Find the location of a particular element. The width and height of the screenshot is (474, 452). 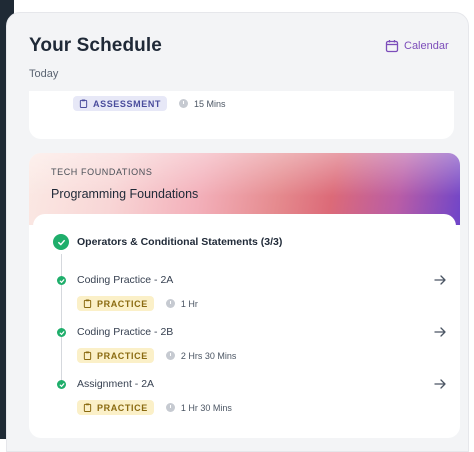

module-title: Operators & Conditional Statements (3/3) is located at coordinates (180, 242).